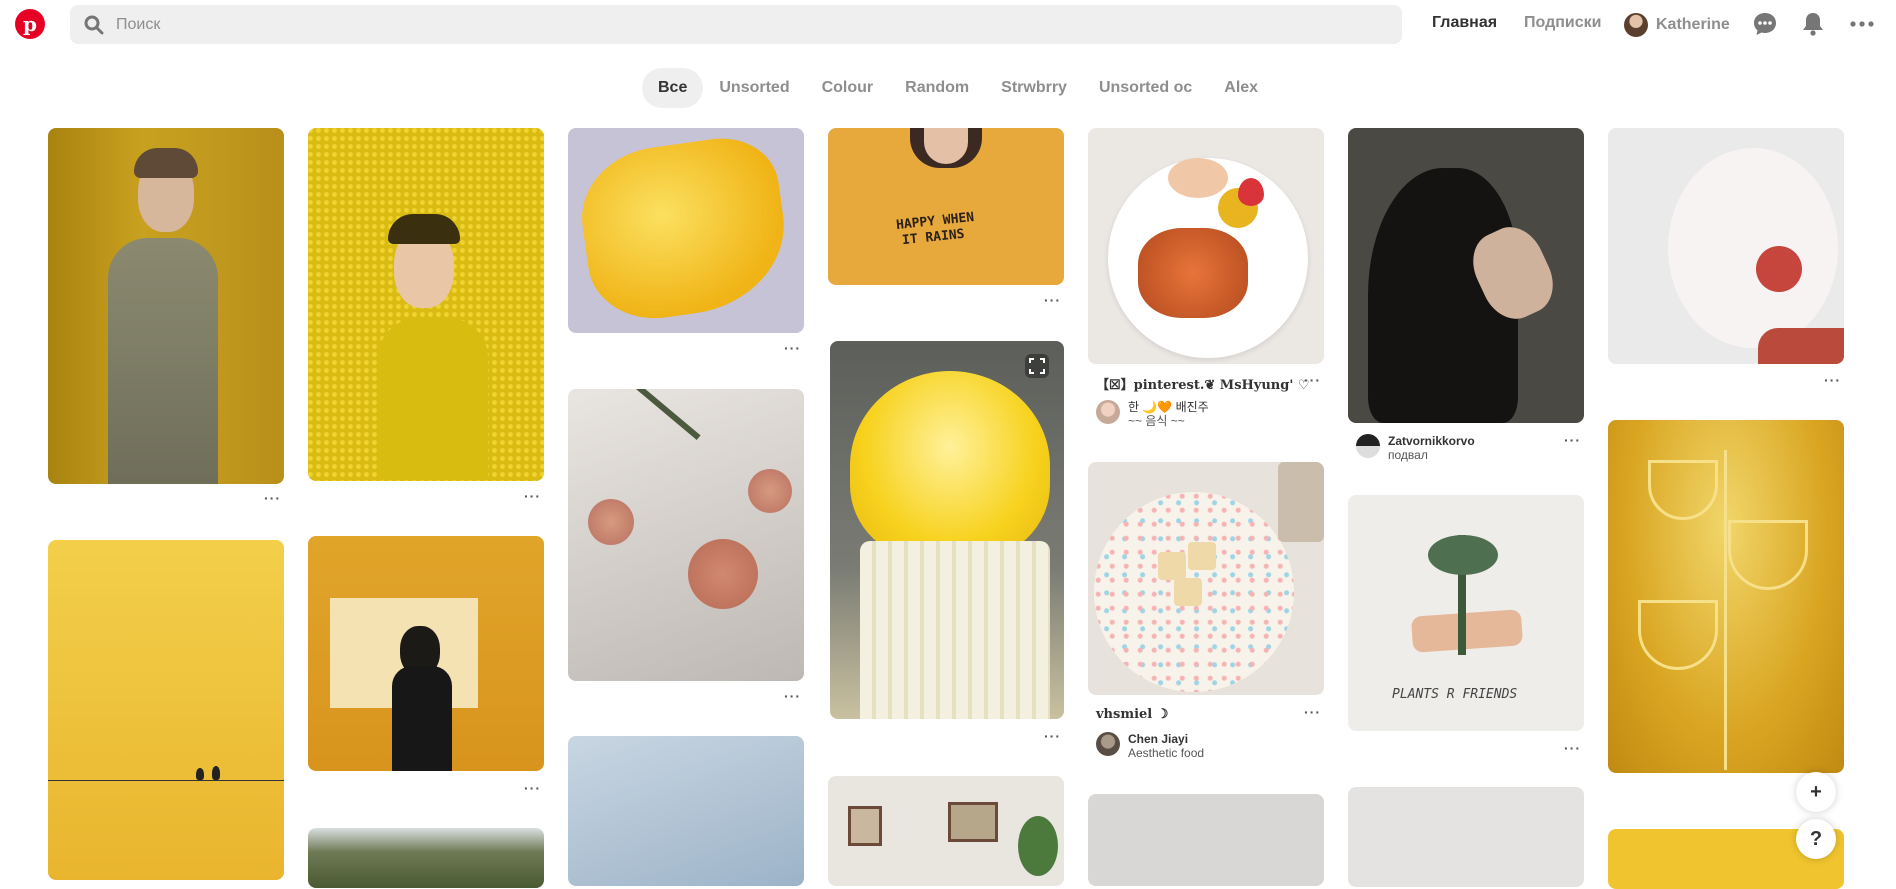 Image resolution: width=1896 pixels, height=889 pixels. Describe the element at coordinates (1206, 578) in the screenshot. I see `pin-image-cakes-plate` at that location.